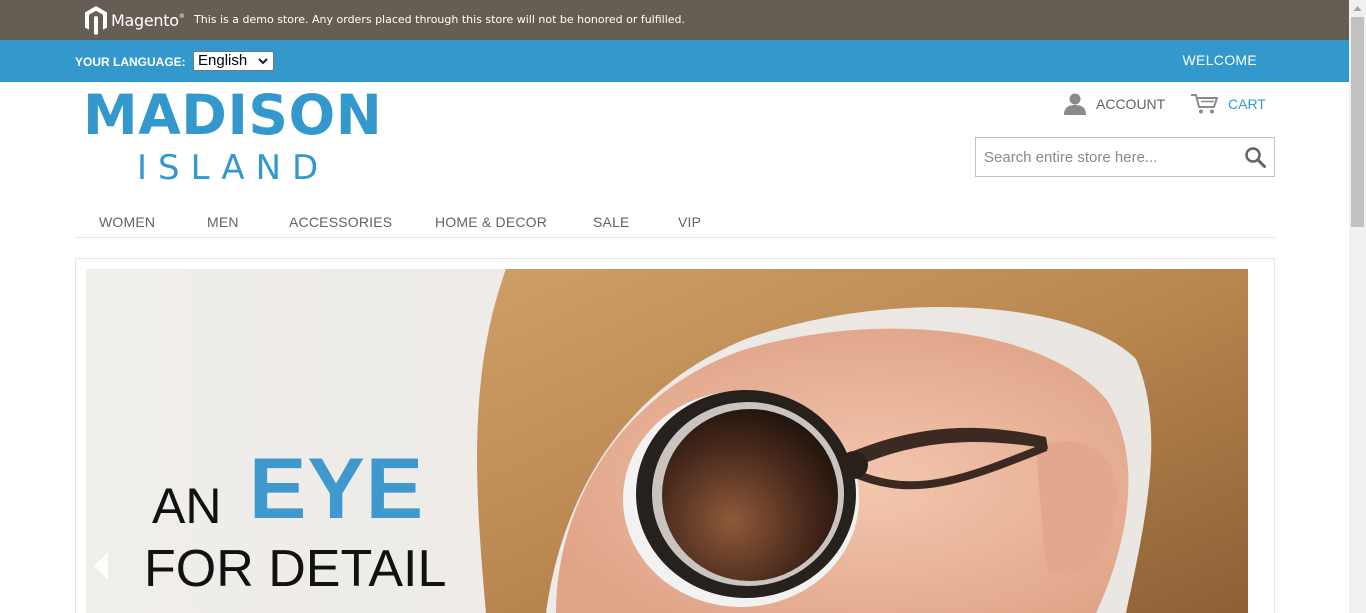  I want to click on search-icon, so click(1255, 157).